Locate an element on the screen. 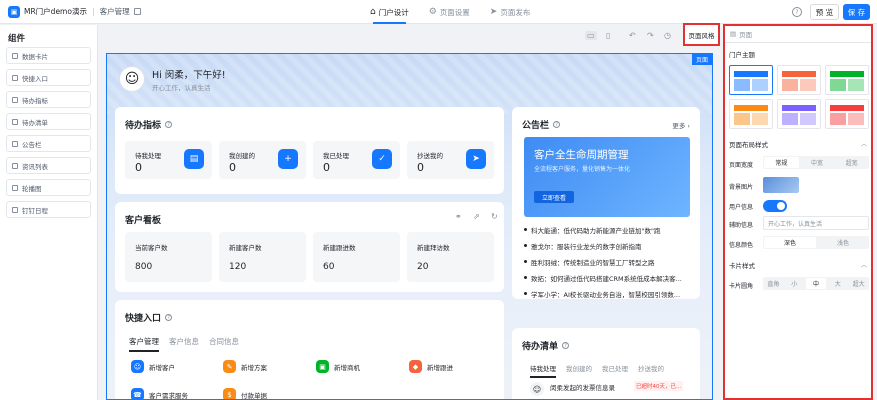 This screenshot has height=400, width=877. preview-button: 预 览 is located at coordinates (824, 12).